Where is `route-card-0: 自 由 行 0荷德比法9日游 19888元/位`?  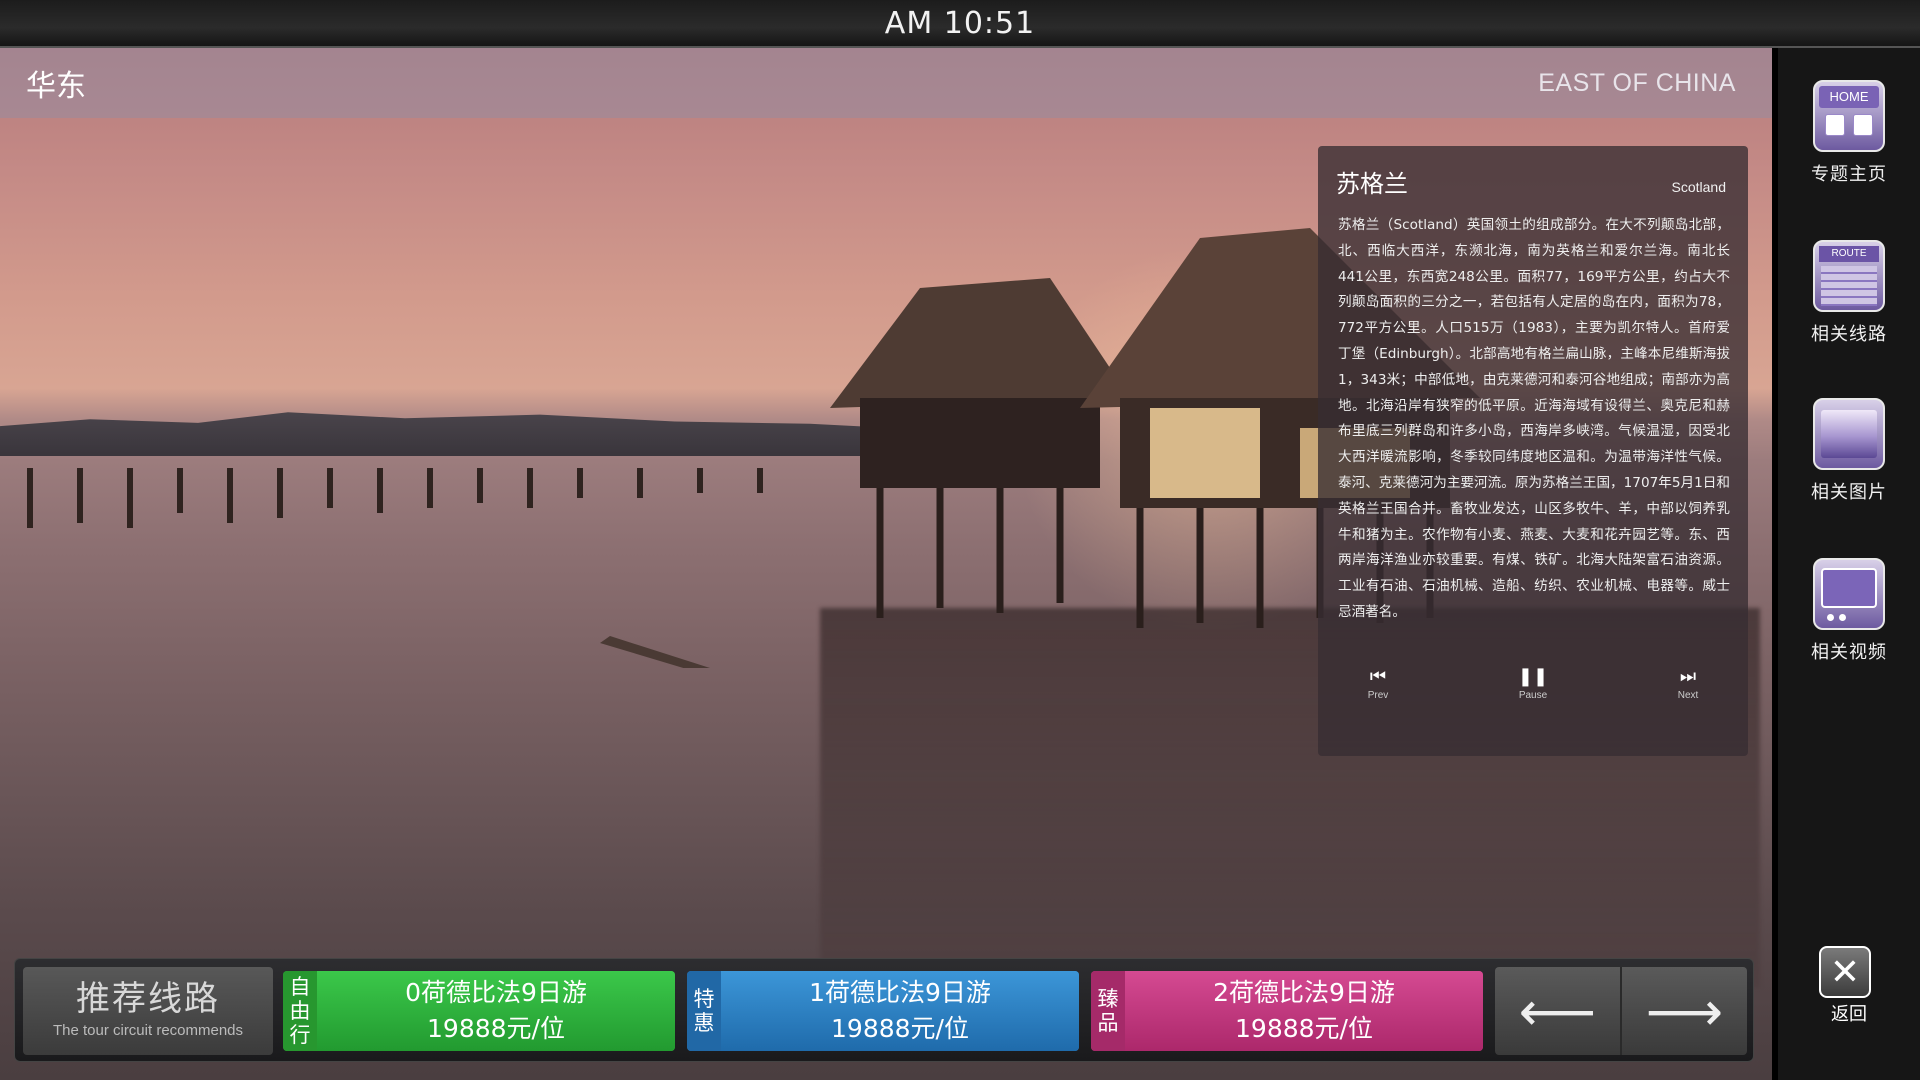 route-card-0: 自 由 行 0荷德比法9日游 19888元/位 is located at coordinates (479, 1011).